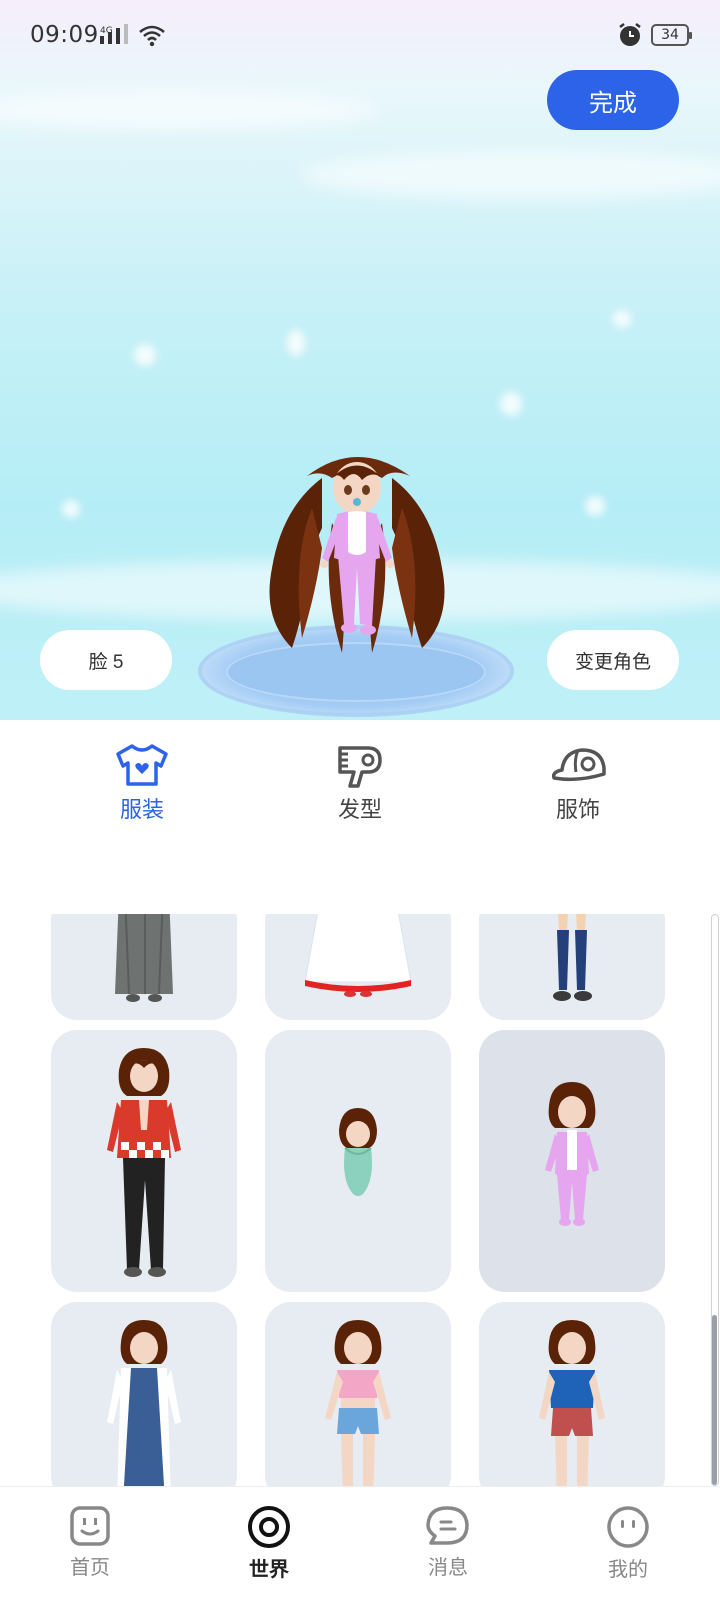 Image resolution: width=720 pixels, height=1600 pixels. Describe the element at coordinates (572, 1154) in the screenshot. I see `pink-baby-suit-outfit` at that location.